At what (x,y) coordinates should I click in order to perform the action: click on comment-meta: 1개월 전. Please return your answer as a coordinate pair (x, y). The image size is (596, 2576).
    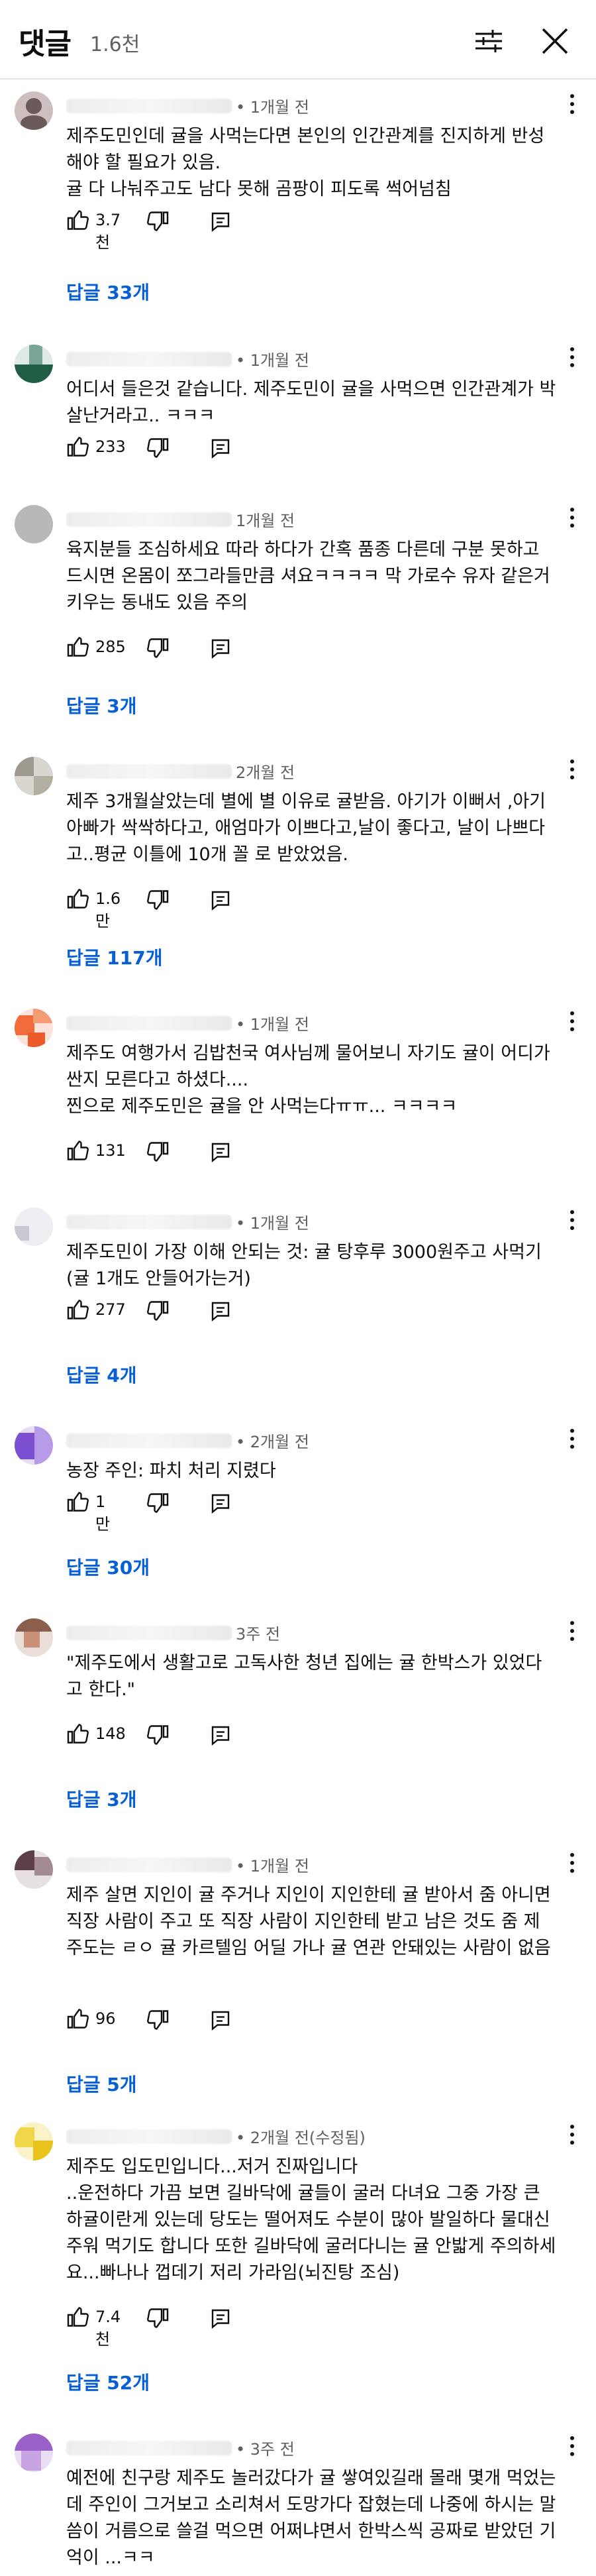
    Looking at the image, I should click on (180, 520).